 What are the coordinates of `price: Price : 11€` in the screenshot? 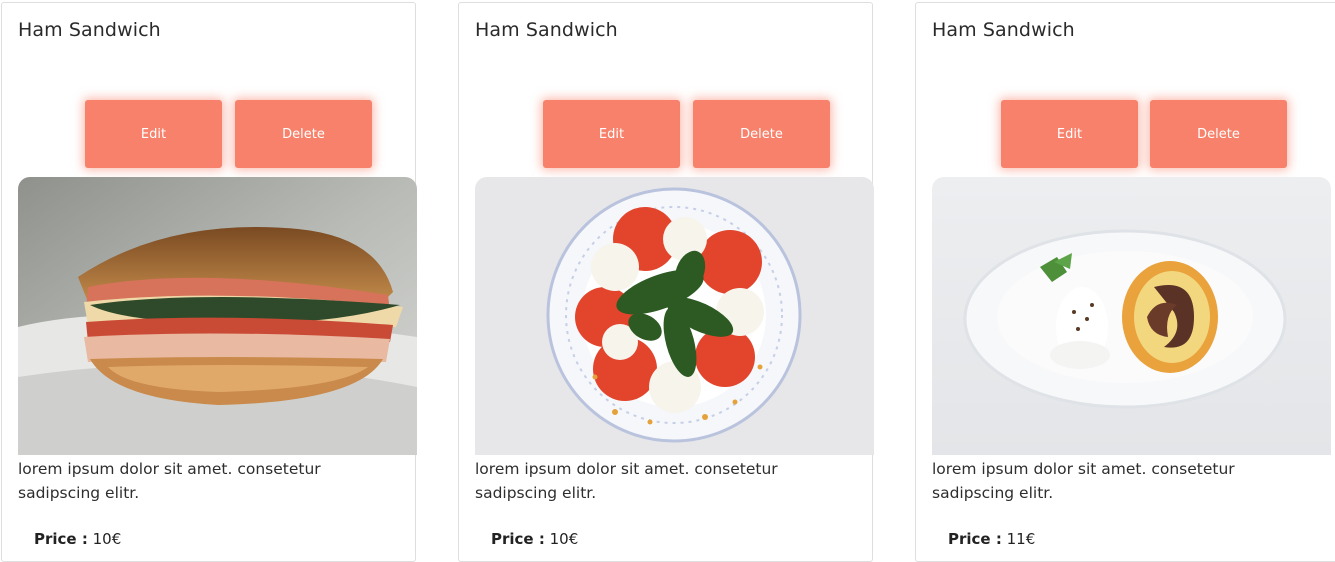 It's located at (991, 539).